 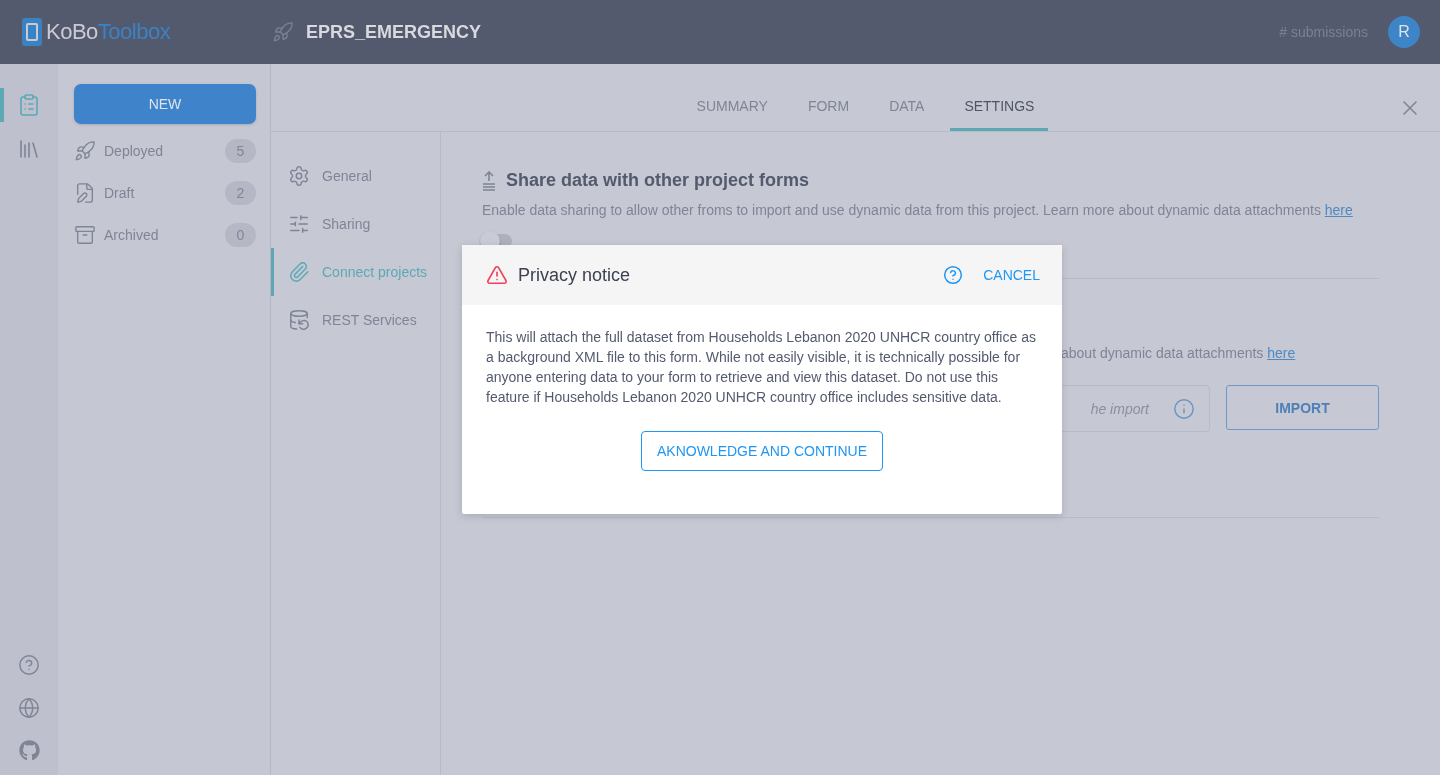 I want to click on settings-icon, so click(x=299, y=176).